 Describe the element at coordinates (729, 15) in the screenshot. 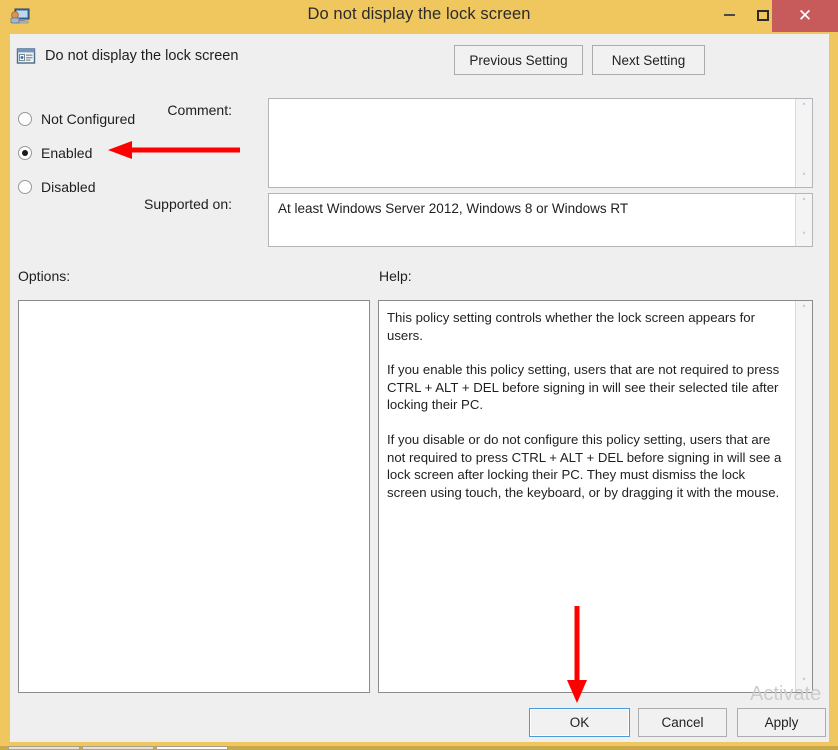

I see `minimize-icon` at that location.